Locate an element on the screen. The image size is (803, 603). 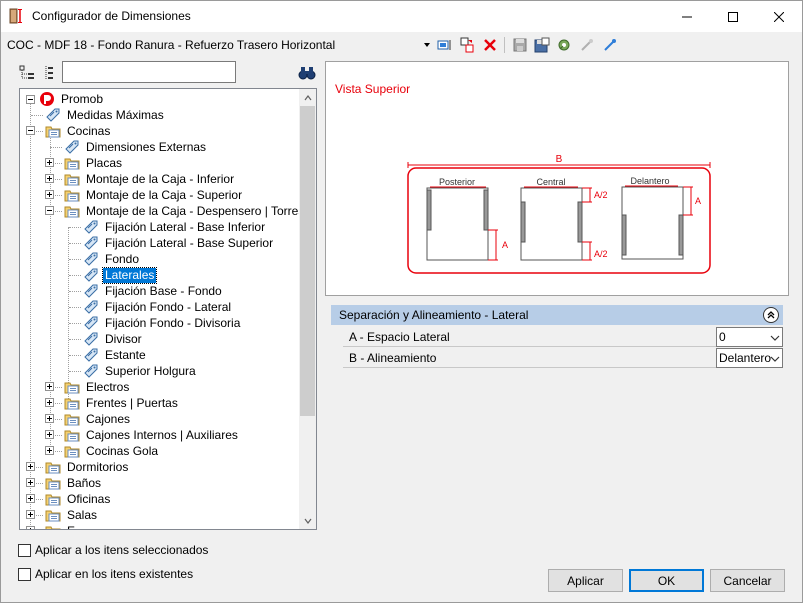
apply-selected-checkbox is located at coordinates (24, 550).